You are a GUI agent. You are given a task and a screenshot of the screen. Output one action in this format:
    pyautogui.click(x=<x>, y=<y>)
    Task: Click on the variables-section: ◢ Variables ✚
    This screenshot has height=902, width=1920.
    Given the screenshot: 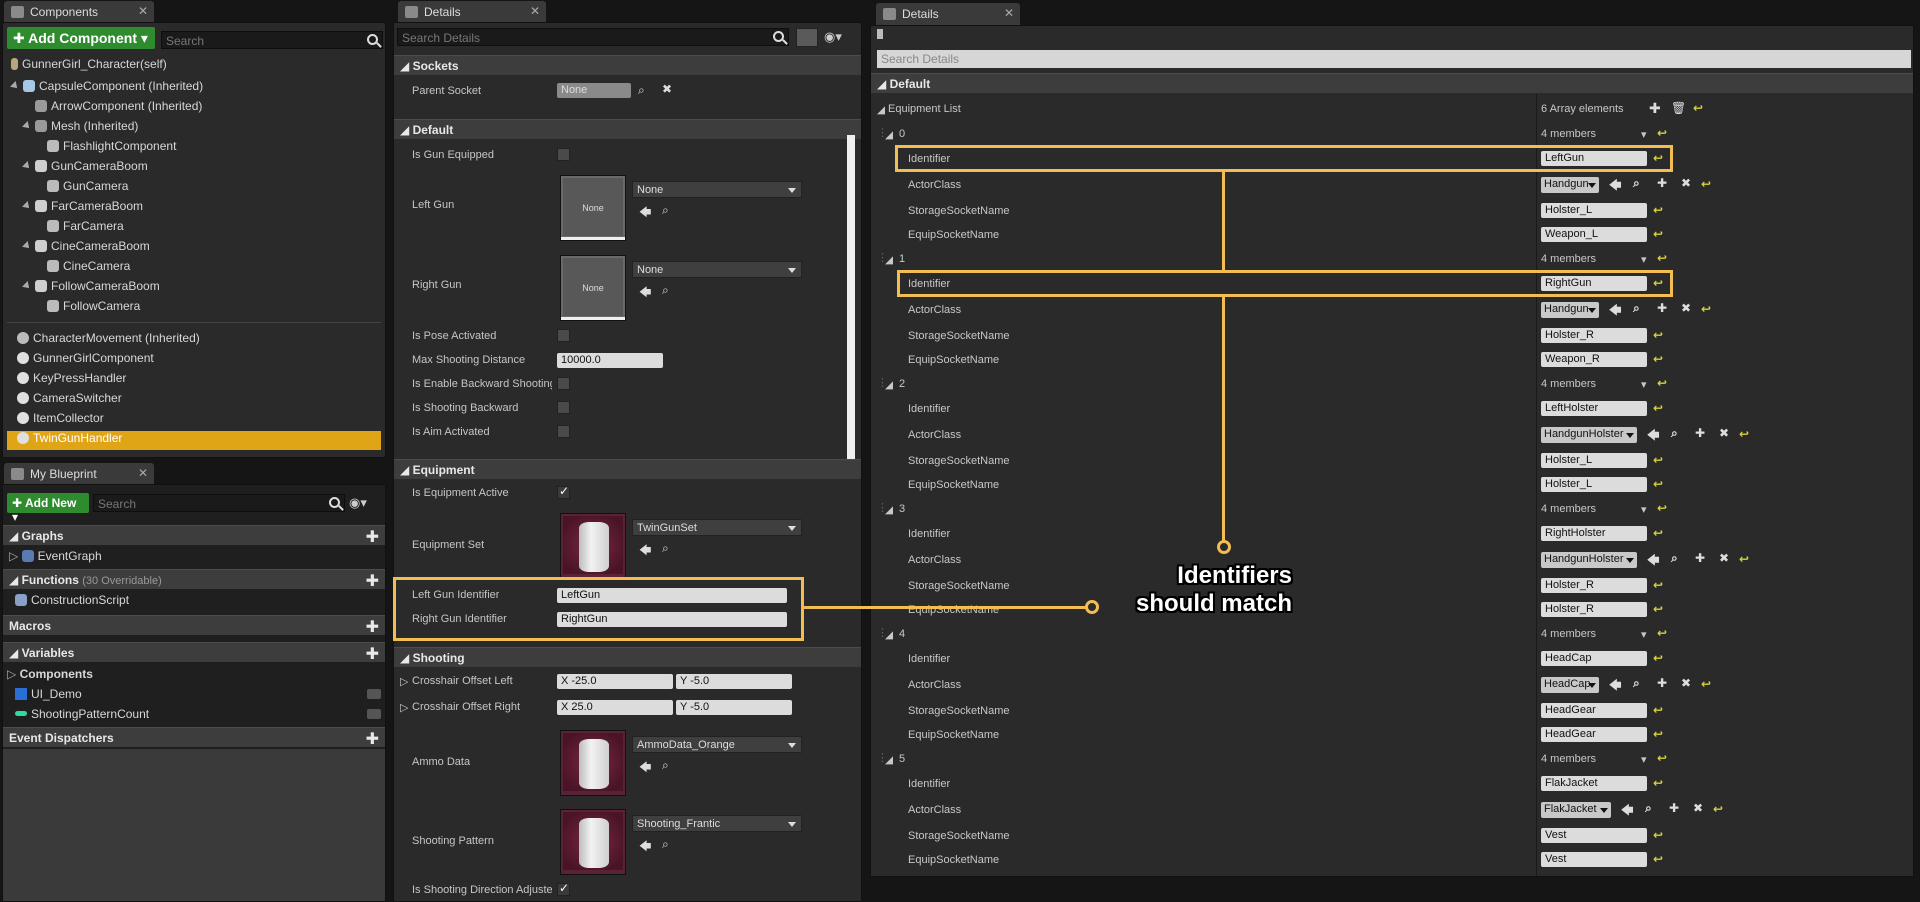 What is the action you would take?
    pyautogui.click(x=194, y=653)
    